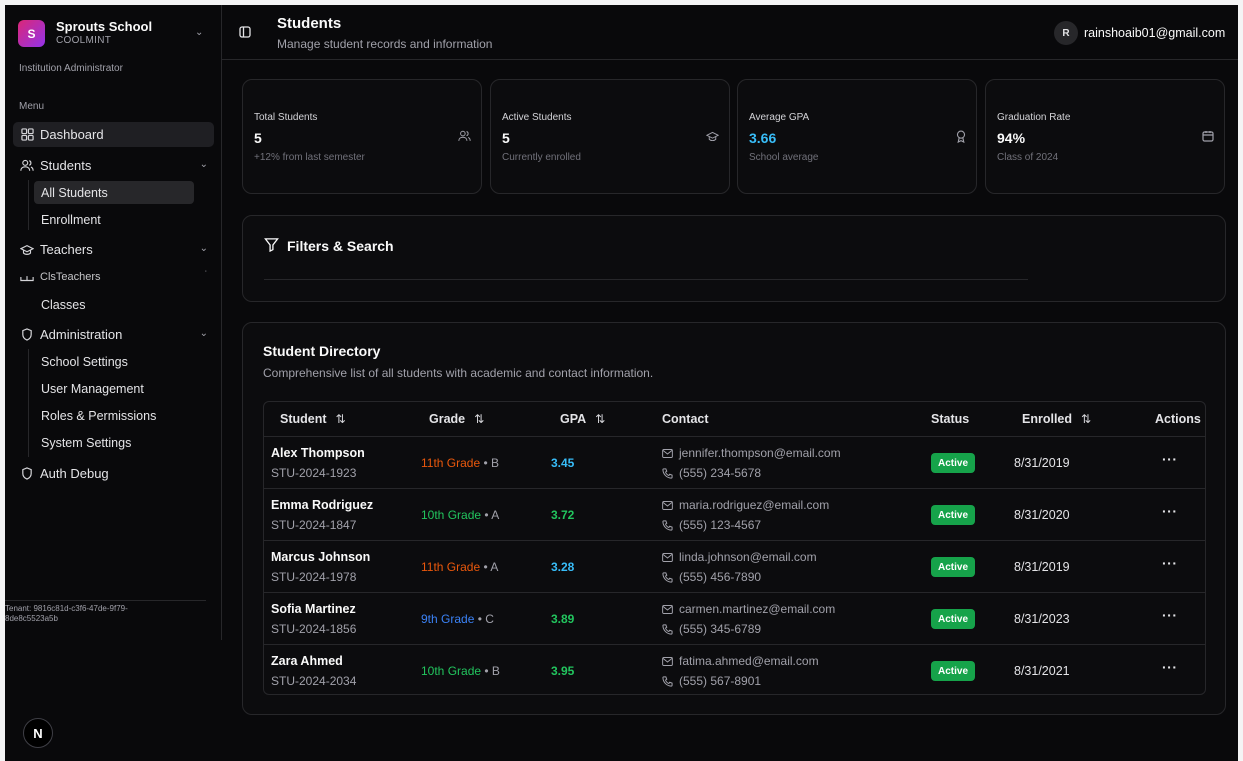 This screenshot has height=761, width=1243. Describe the element at coordinates (489, 619) in the screenshot. I see `grade-letter: C` at that location.